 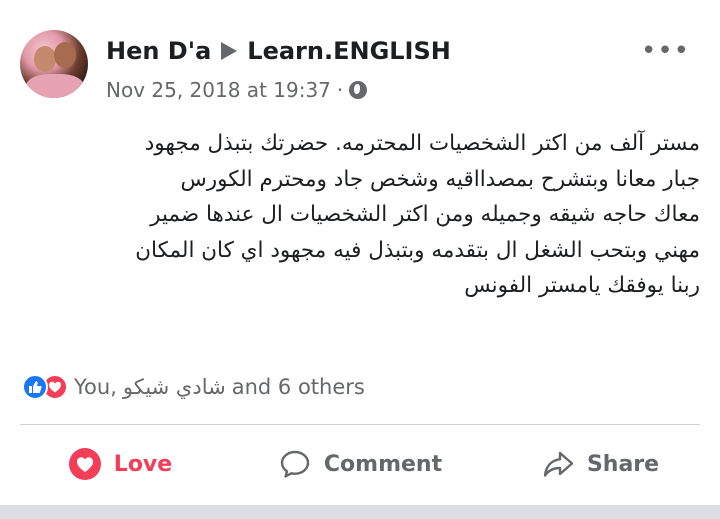 I want to click on post-meta: Nov 25, 2018 at 19:37 ·, so click(x=237, y=90).